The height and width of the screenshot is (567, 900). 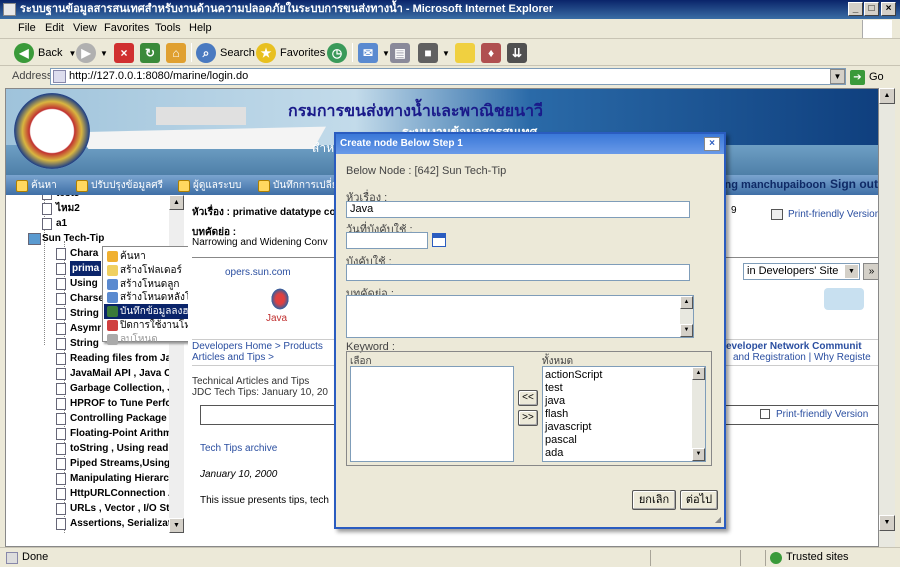 What do you see at coordinates (201, 137) in the screenshot?
I see `ship-image` at bounding box center [201, 137].